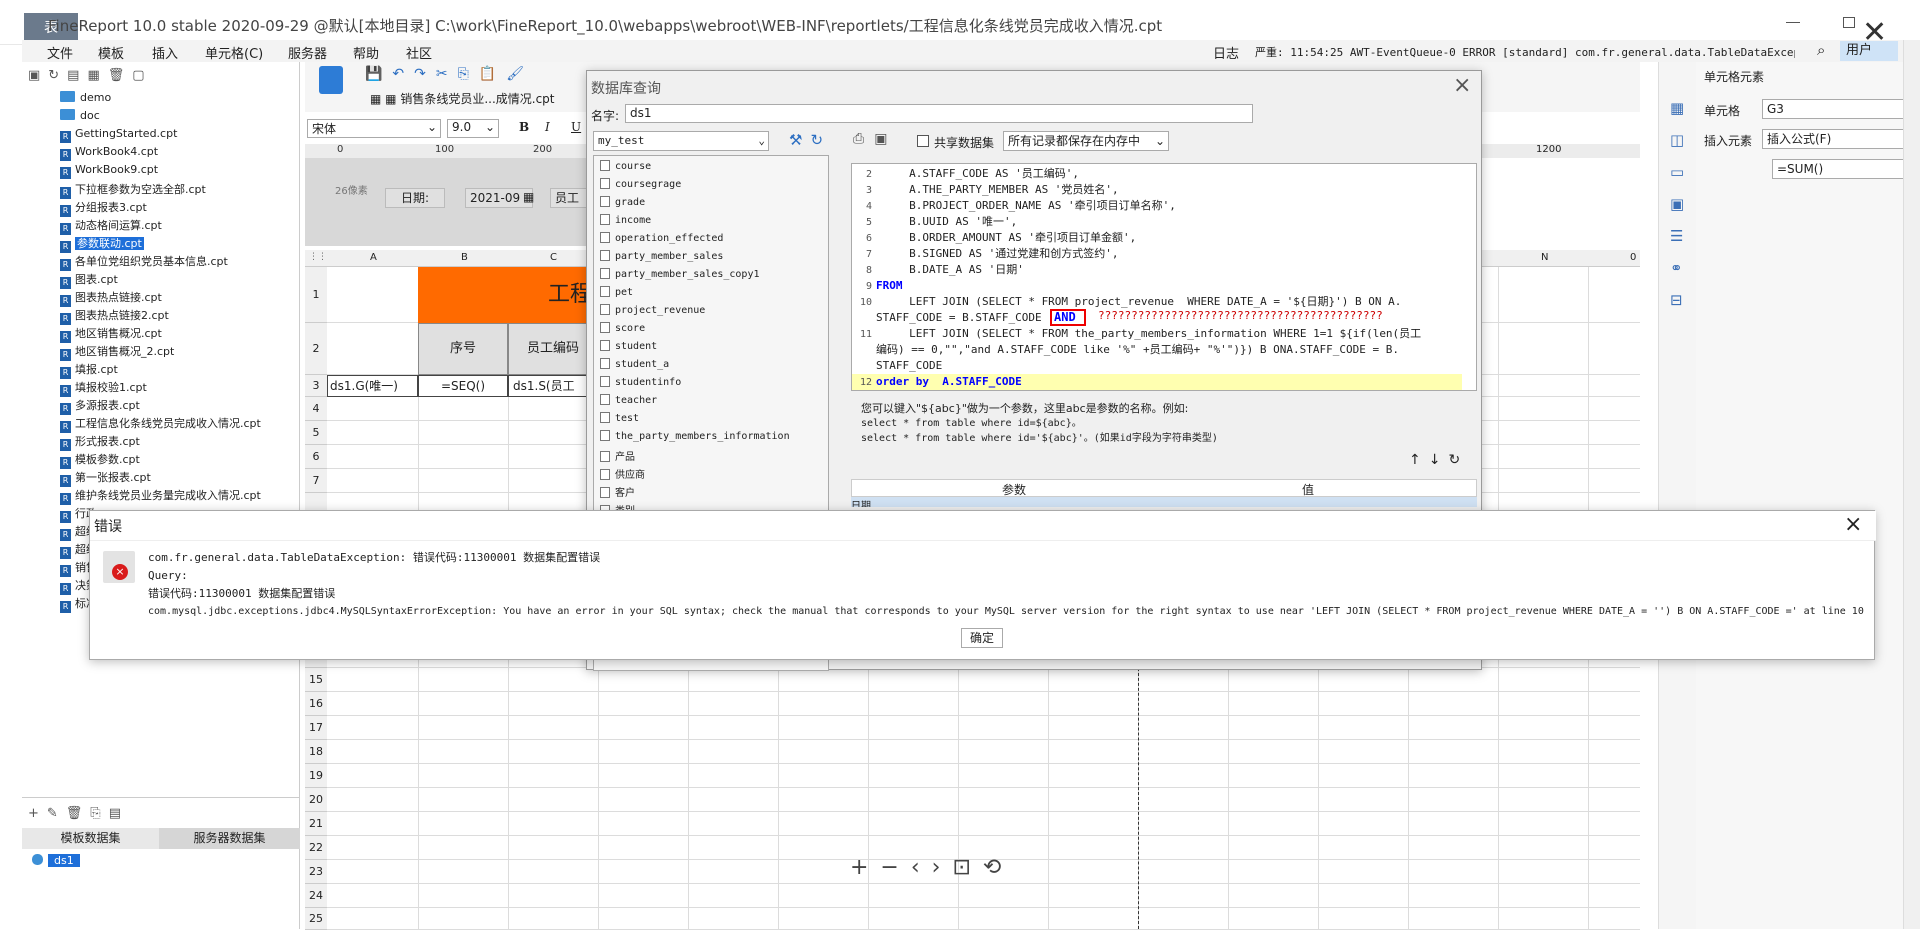 Image resolution: width=1920 pixels, height=930 pixels. Describe the element at coordinates (316, 728) in the screenshot. I see `row-header: 17` at that location.